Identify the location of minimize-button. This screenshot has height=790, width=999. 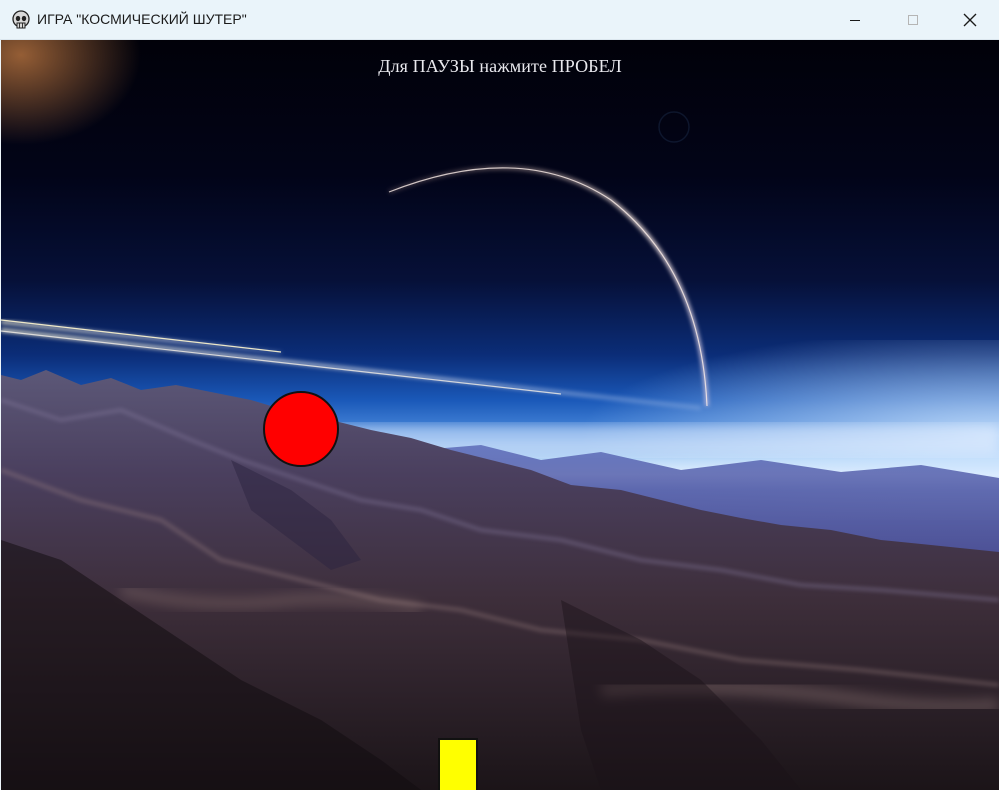
(855, 20).